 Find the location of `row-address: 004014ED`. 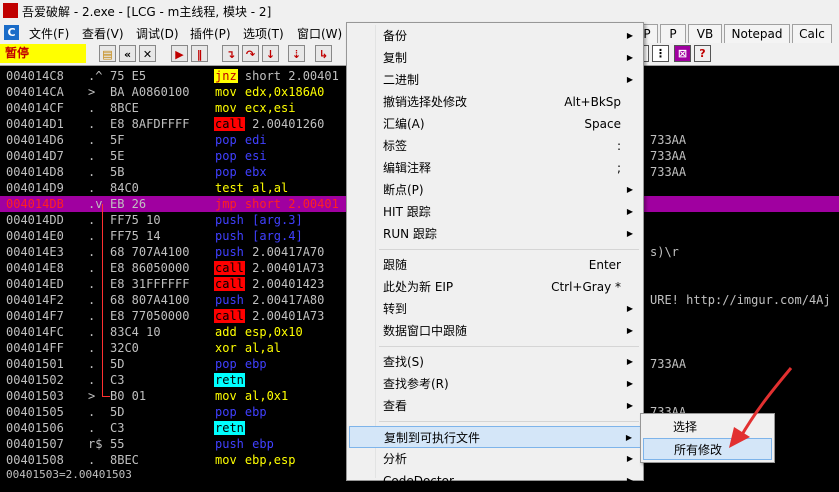

row-address: 004014ED is located at coordinates (35, 284).